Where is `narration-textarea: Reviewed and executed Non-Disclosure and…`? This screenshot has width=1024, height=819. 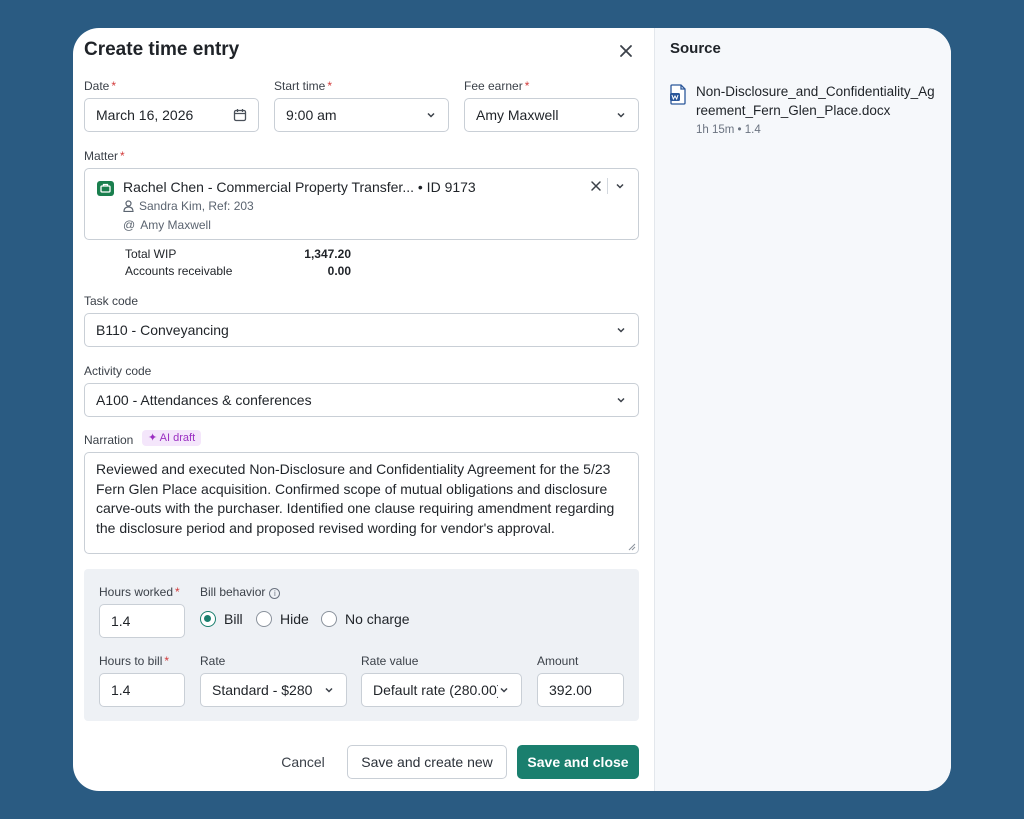 narration-textarea: Reviewed and executed Non-Disclosure and… is located at coordinates (361, 503).